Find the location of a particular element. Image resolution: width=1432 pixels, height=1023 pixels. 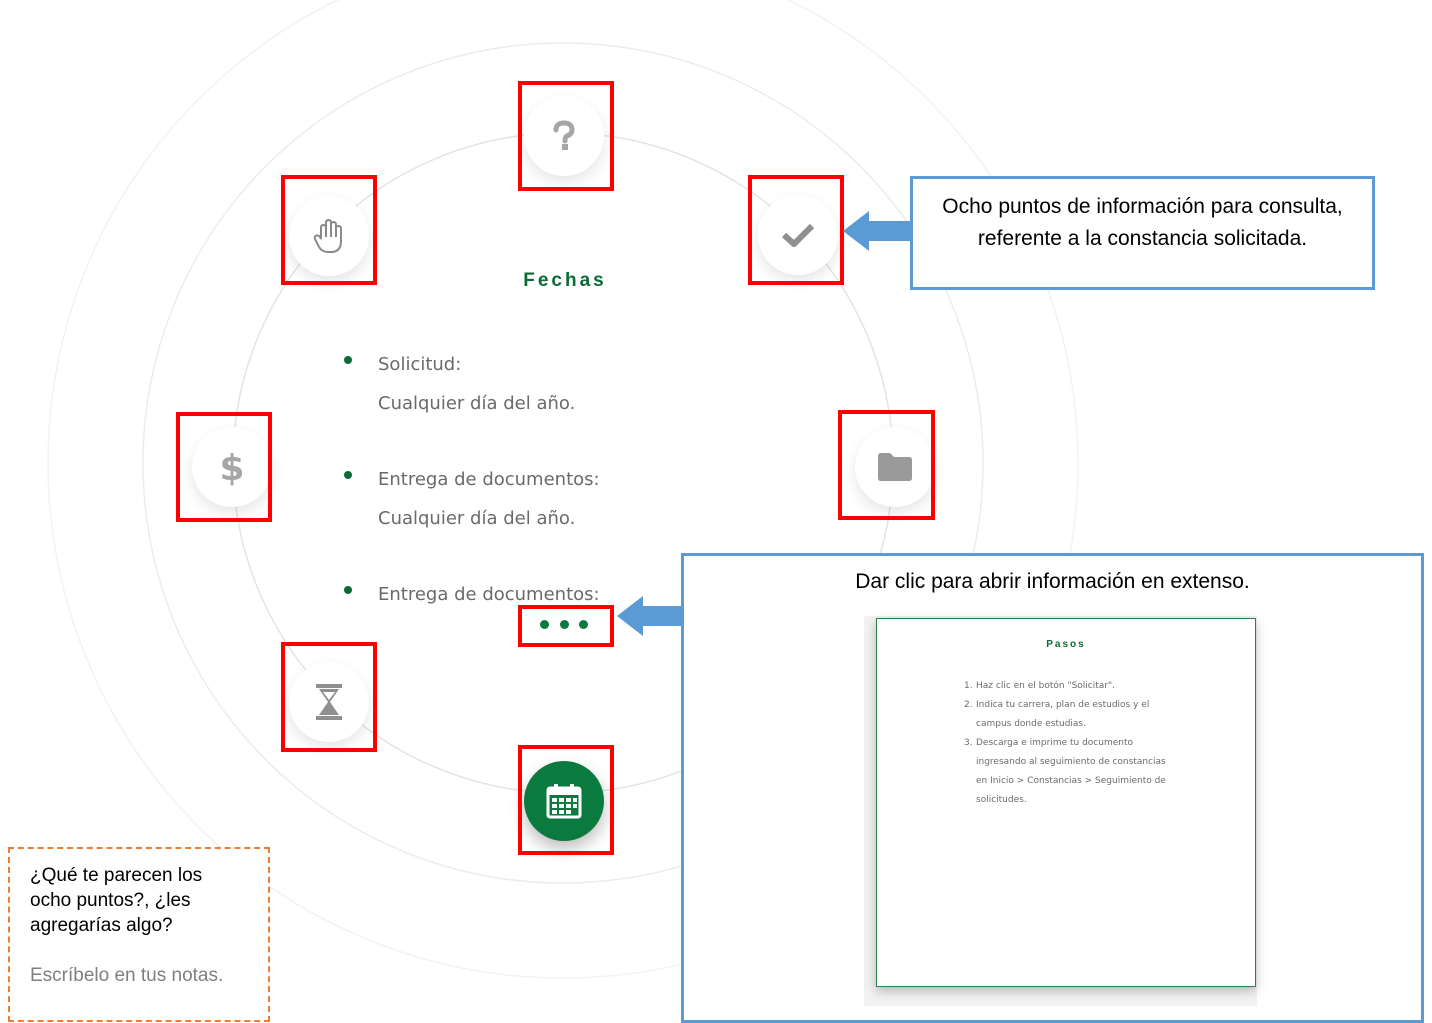

note-hint: Escríbelo en tus notas. is located at coordinates (127, 975).